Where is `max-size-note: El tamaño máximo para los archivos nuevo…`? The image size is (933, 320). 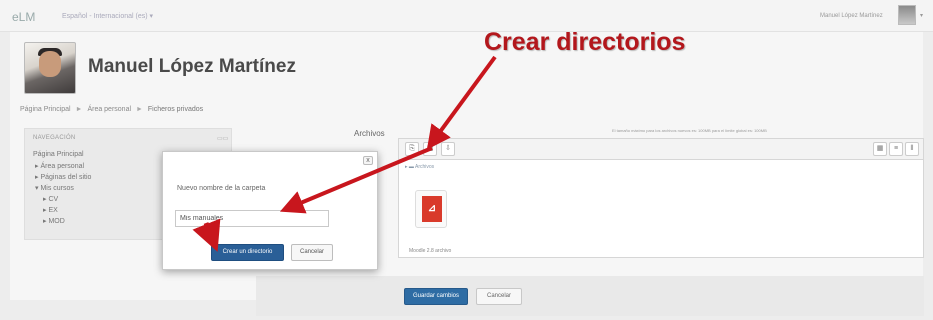
max-size-note: El tamaño máximo para los archivos nuevo… is located at coordinates (689, 130).